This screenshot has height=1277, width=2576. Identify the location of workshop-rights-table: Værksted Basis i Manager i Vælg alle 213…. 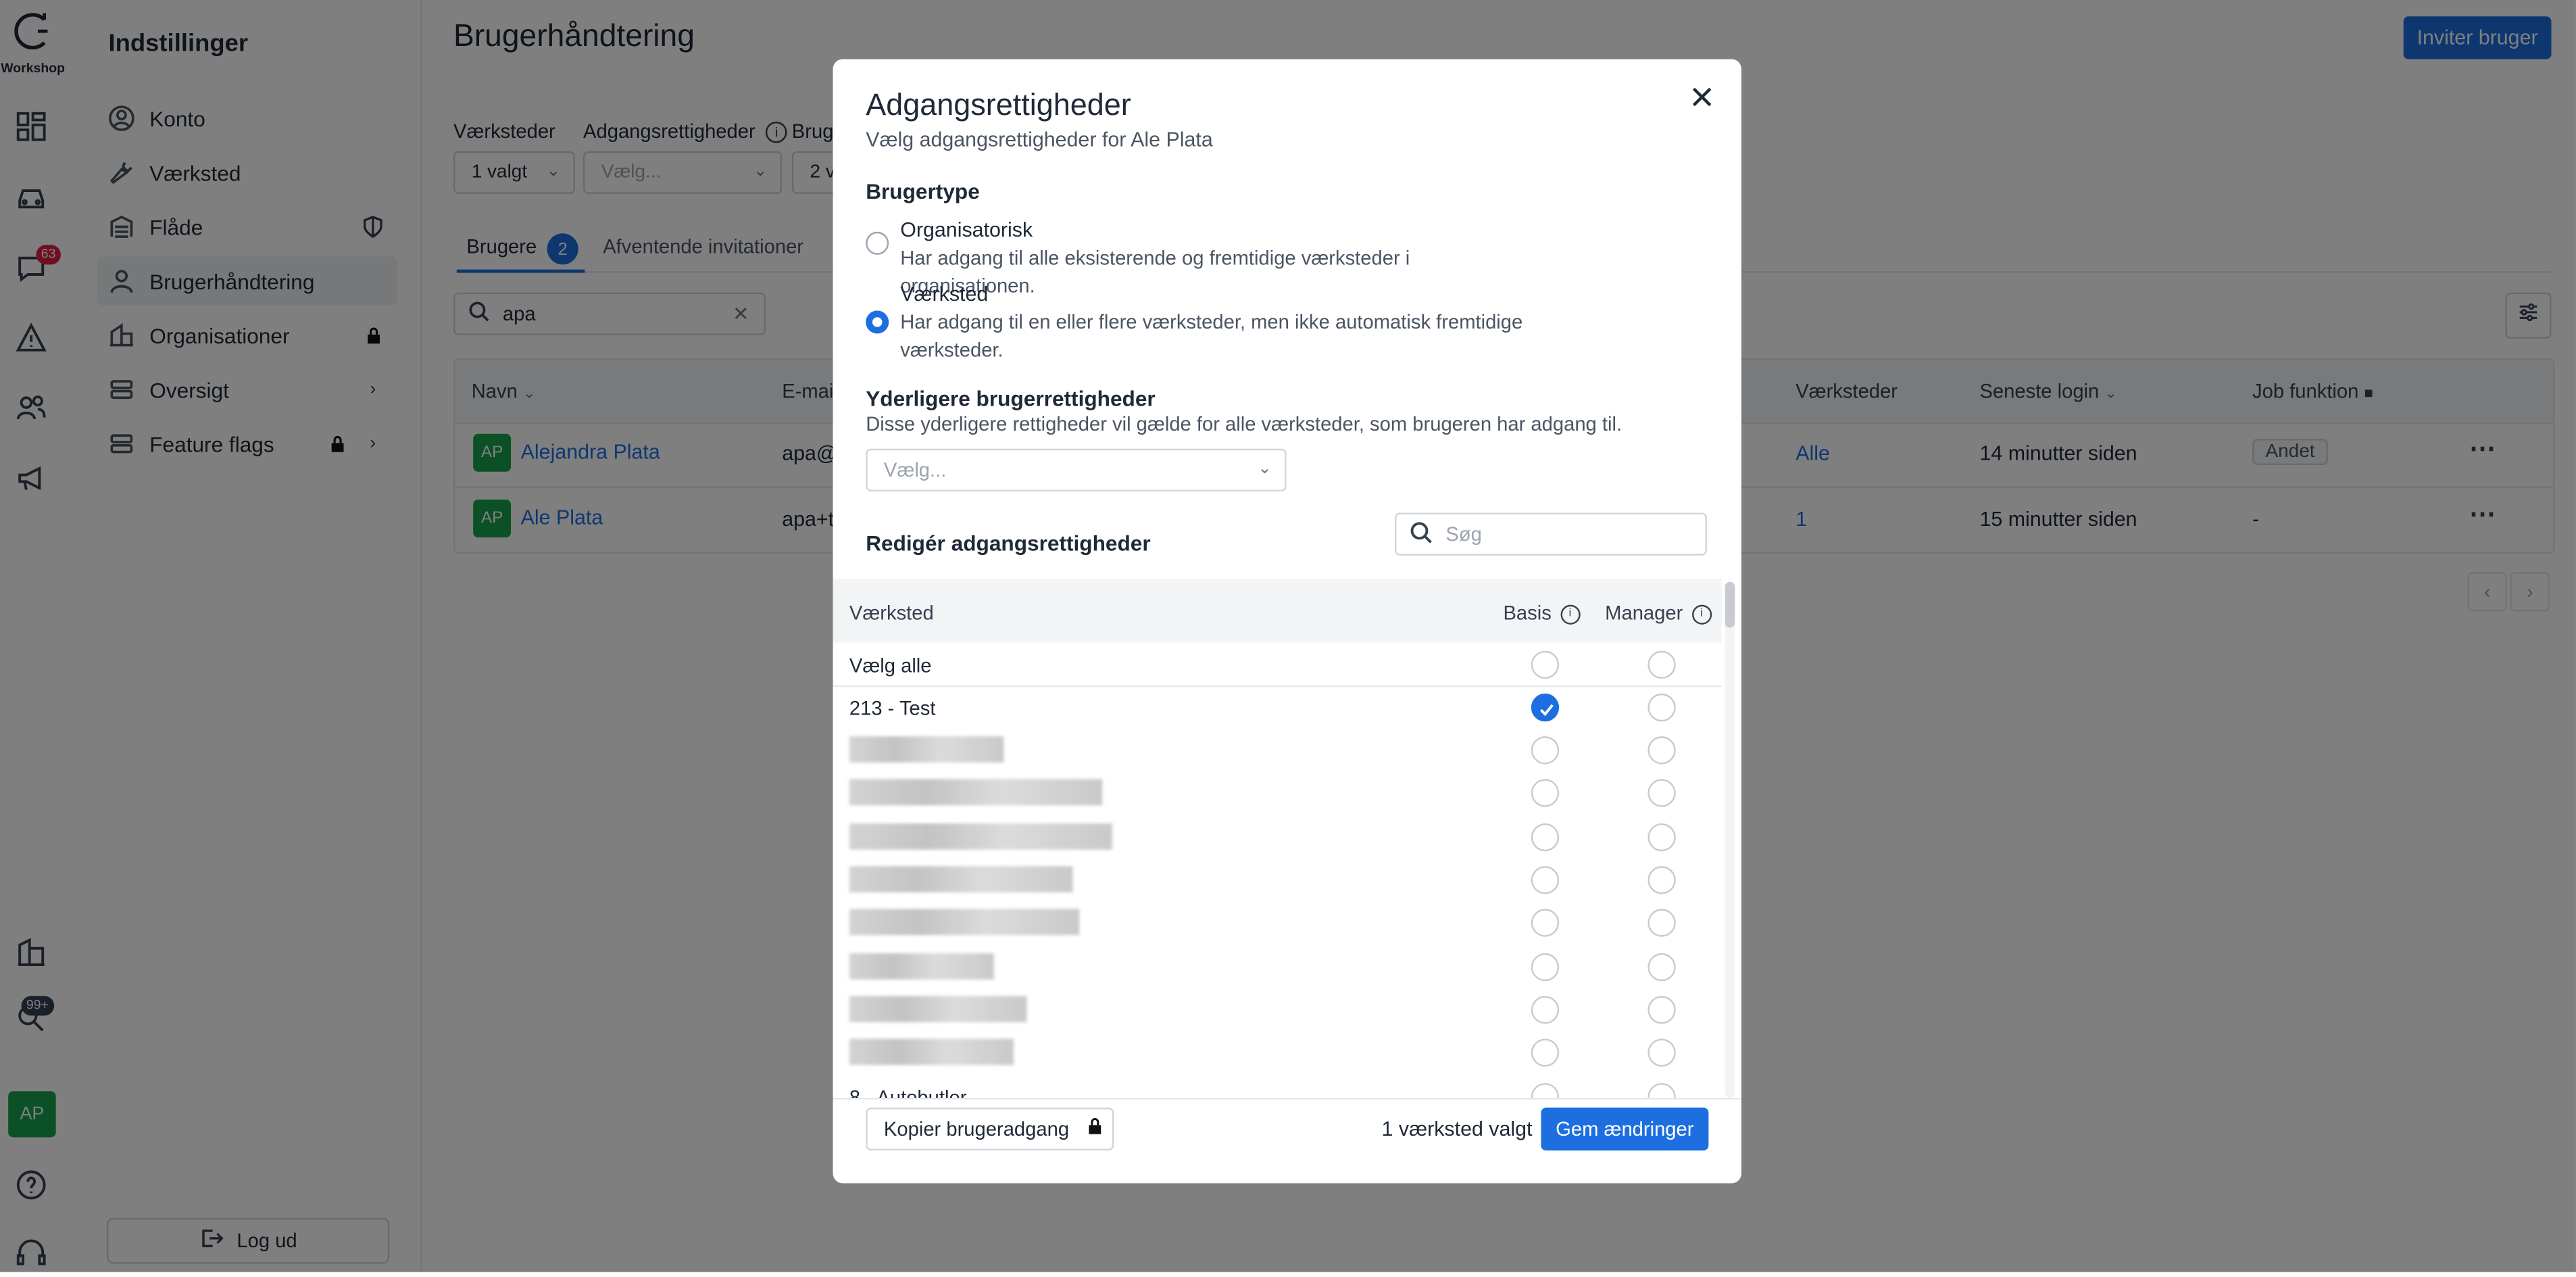
(1278, 838).